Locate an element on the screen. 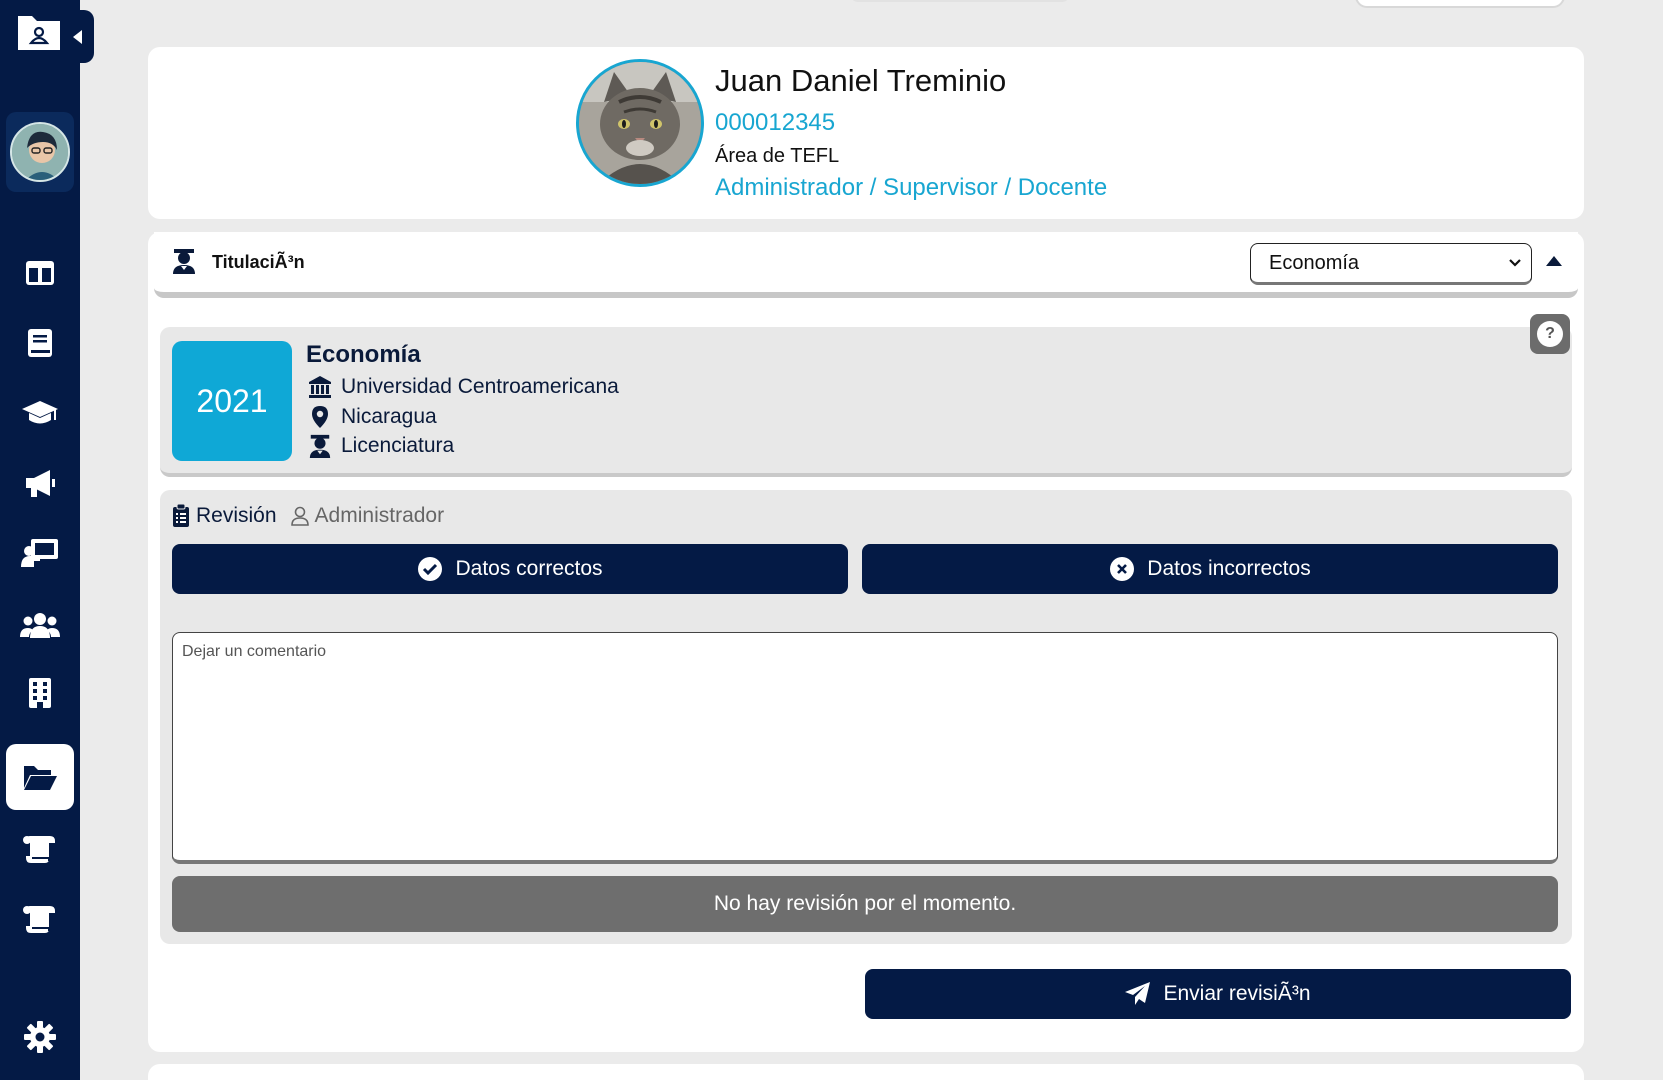  review-status: No hay revisión por el momento. is located at coordinates (865, 904).